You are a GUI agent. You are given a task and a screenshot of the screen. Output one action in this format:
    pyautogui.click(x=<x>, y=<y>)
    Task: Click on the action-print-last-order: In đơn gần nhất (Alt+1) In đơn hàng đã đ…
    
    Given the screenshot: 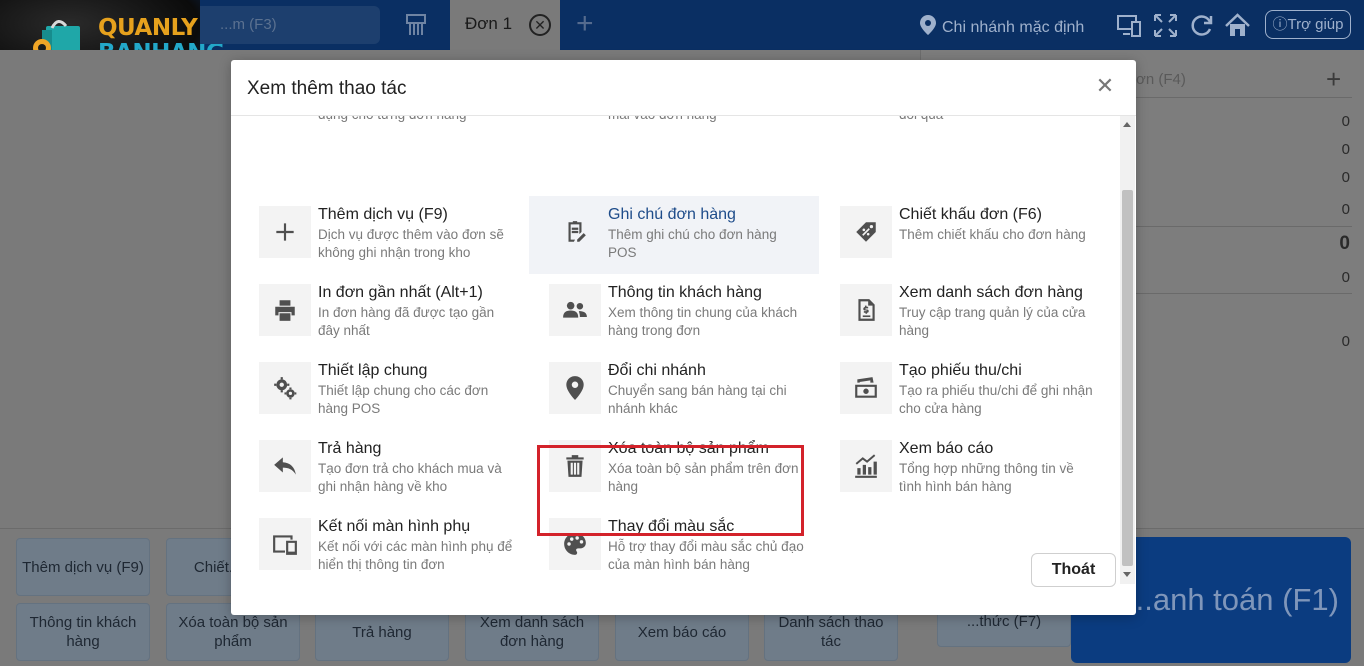 What is the action you would take?
    pyautogui.click(x=376, y=317)
    